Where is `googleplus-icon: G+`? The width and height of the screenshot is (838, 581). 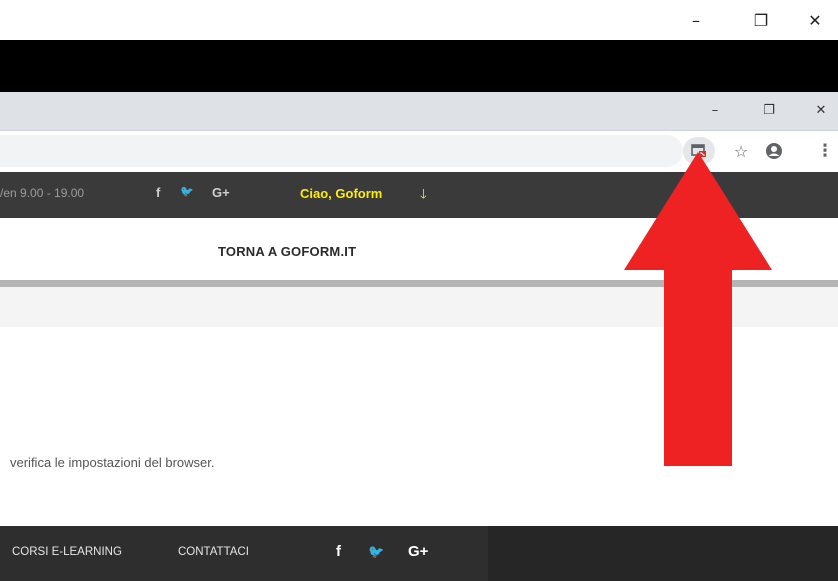 googleplus-icon: G+ is located at coordinates (221, 192).